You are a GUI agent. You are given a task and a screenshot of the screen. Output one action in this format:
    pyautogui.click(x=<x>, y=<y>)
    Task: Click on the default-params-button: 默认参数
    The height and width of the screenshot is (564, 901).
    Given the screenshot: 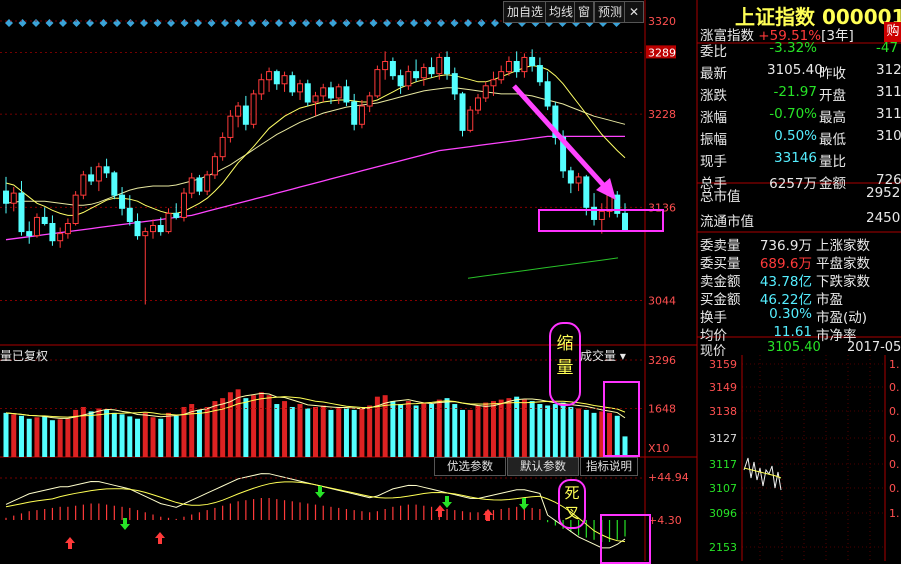 What is the action you would take?
    pyautogui.click(x=543, y=466)
    